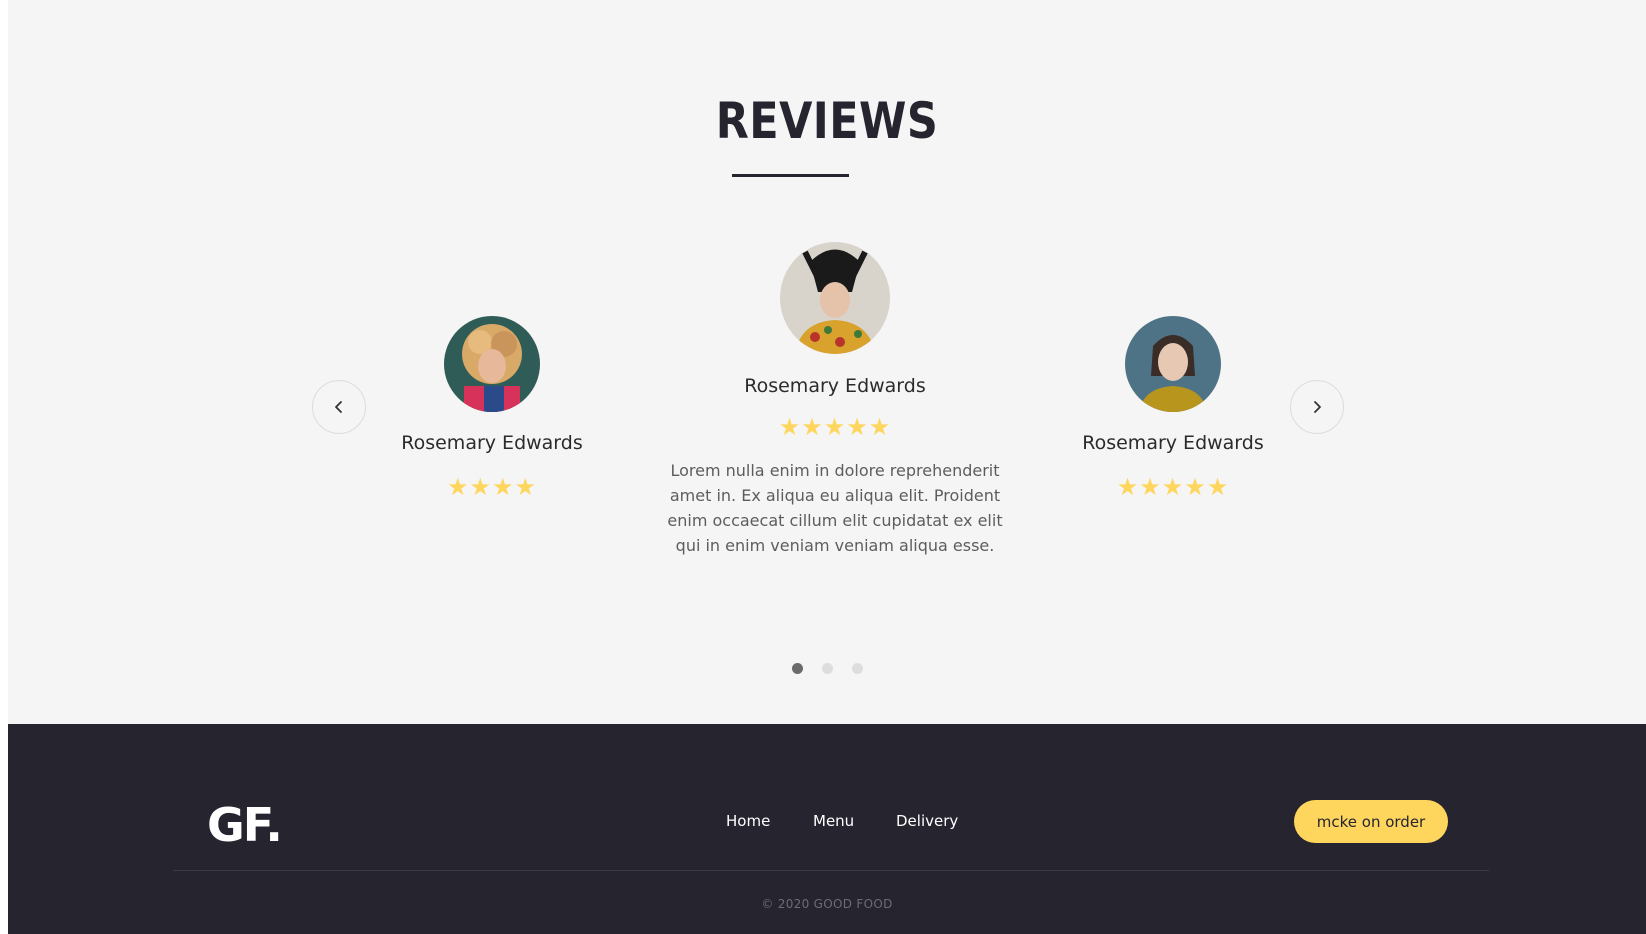 The width and height of the screenshot is (1646, 934). I want to click on next-button, so click(1317, 407).